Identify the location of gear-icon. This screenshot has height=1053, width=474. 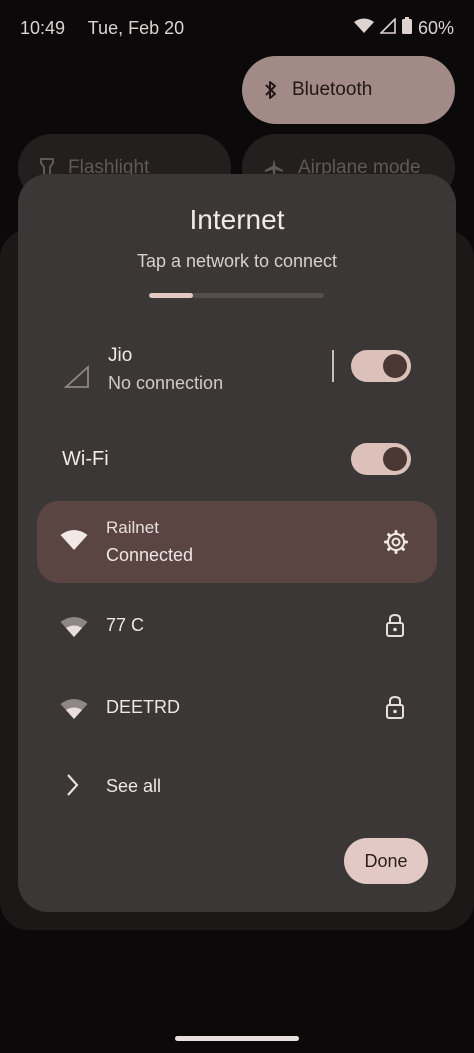
(396, 544).